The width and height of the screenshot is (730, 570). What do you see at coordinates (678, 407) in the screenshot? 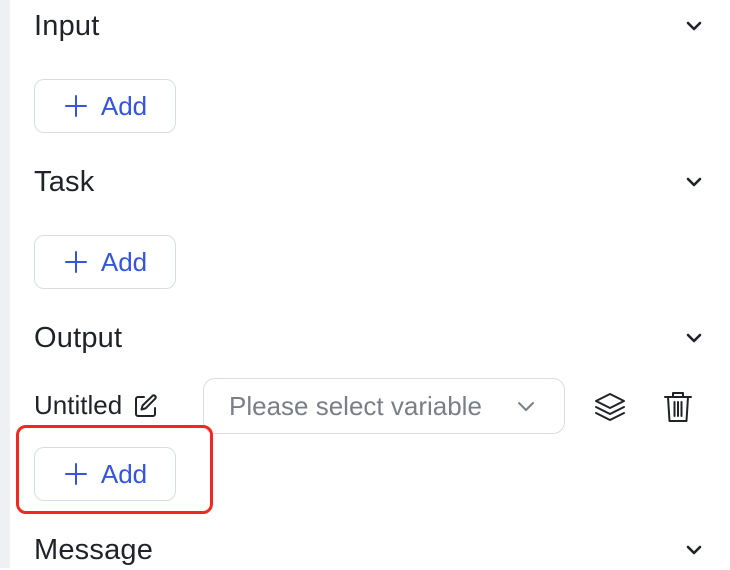
I see `trash-icon` at bounding box center [678, 407].